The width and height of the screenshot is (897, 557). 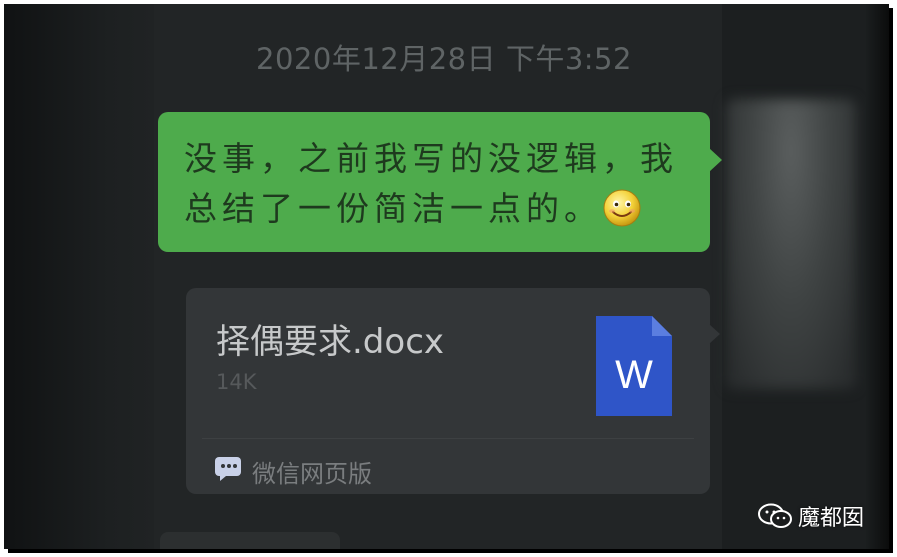 I want to click on message-text: 没事，之前我写的没逻辑，我 总结了一份简洁一点的。, so click(x=439, y=184).